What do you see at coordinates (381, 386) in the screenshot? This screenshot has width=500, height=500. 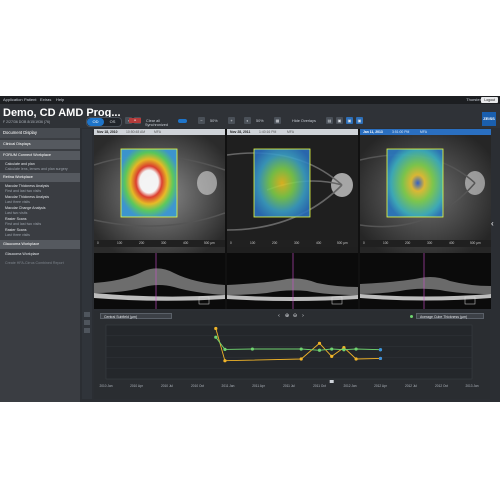 I see `x-tick-label: 2012 Apr` at bounding box center [381, 386].